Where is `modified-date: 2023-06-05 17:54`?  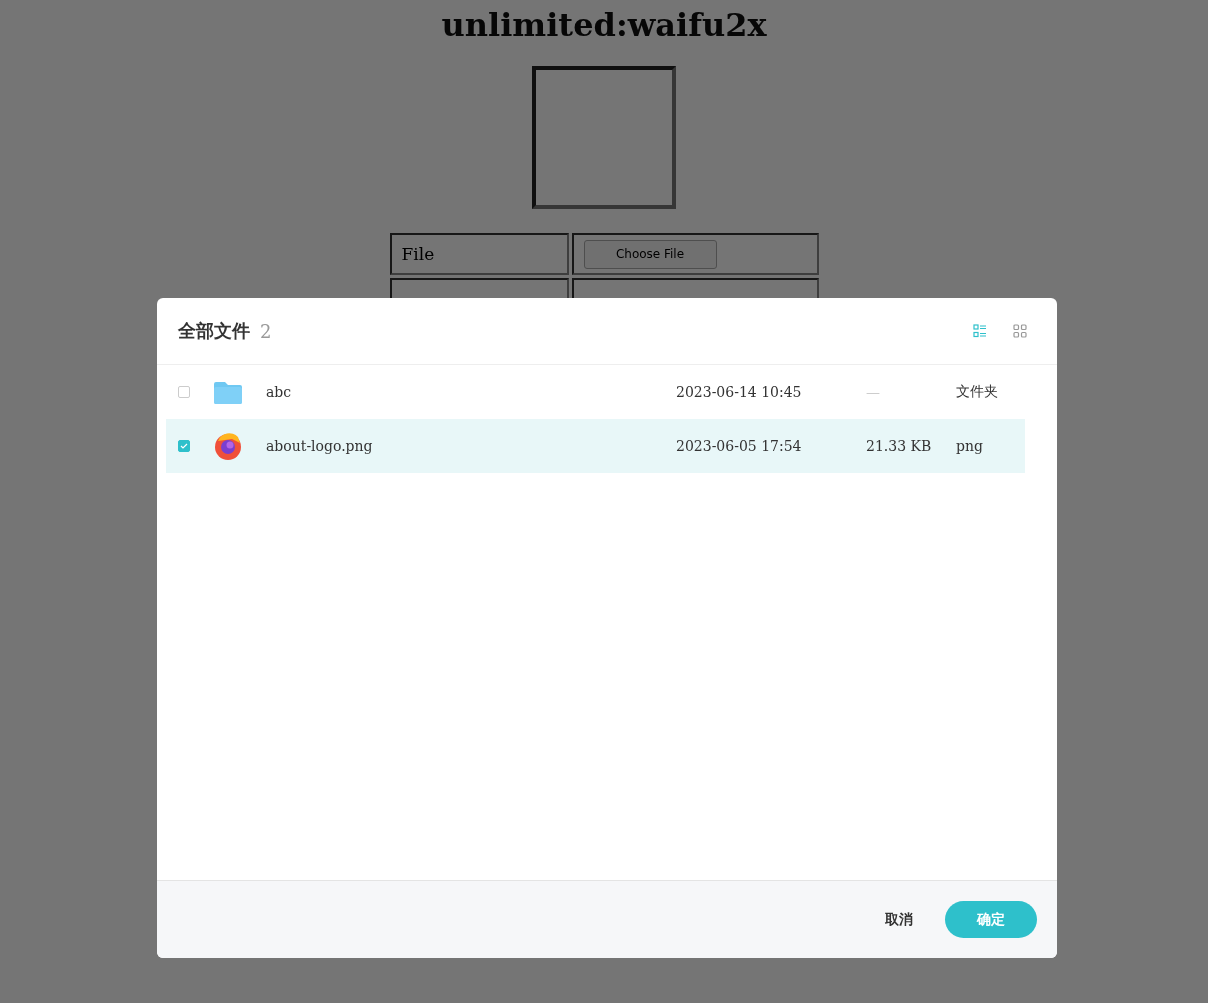
modified-date: 2023-06-05 17:54 is located at coordinates (739, 446).